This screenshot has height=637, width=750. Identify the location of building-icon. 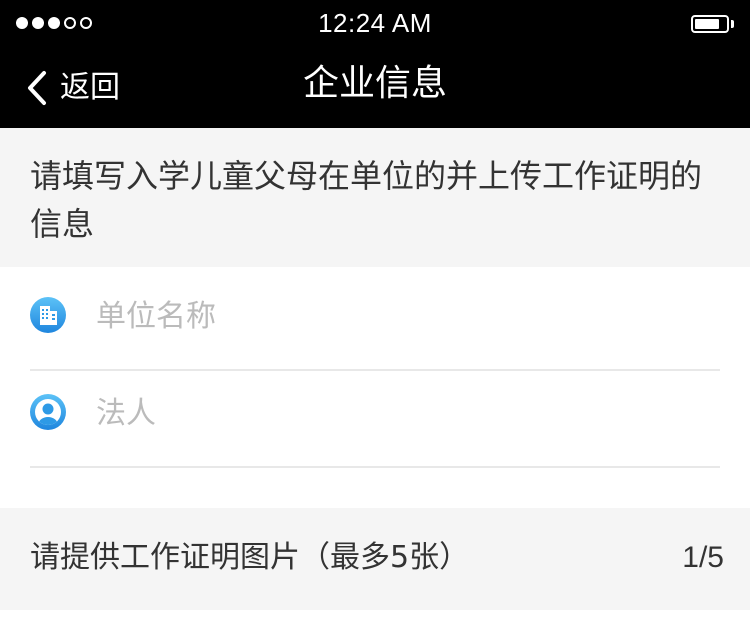
(48, 315).